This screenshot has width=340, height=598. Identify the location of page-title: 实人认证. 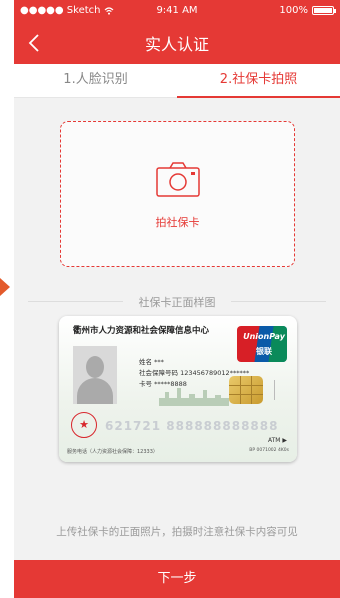
(176, 44).